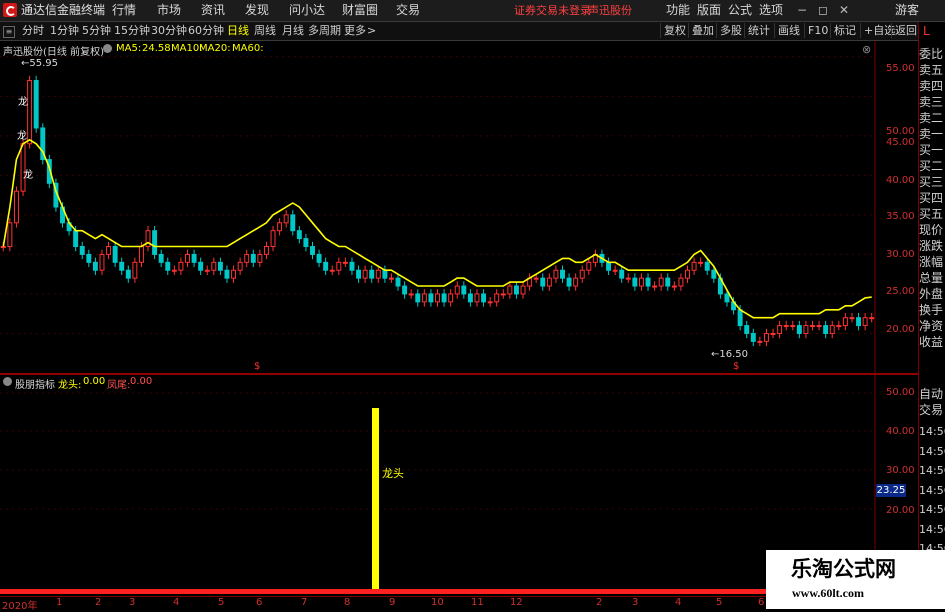  I want to click on menu-xuanxiang: 选项, so click(771, 10).